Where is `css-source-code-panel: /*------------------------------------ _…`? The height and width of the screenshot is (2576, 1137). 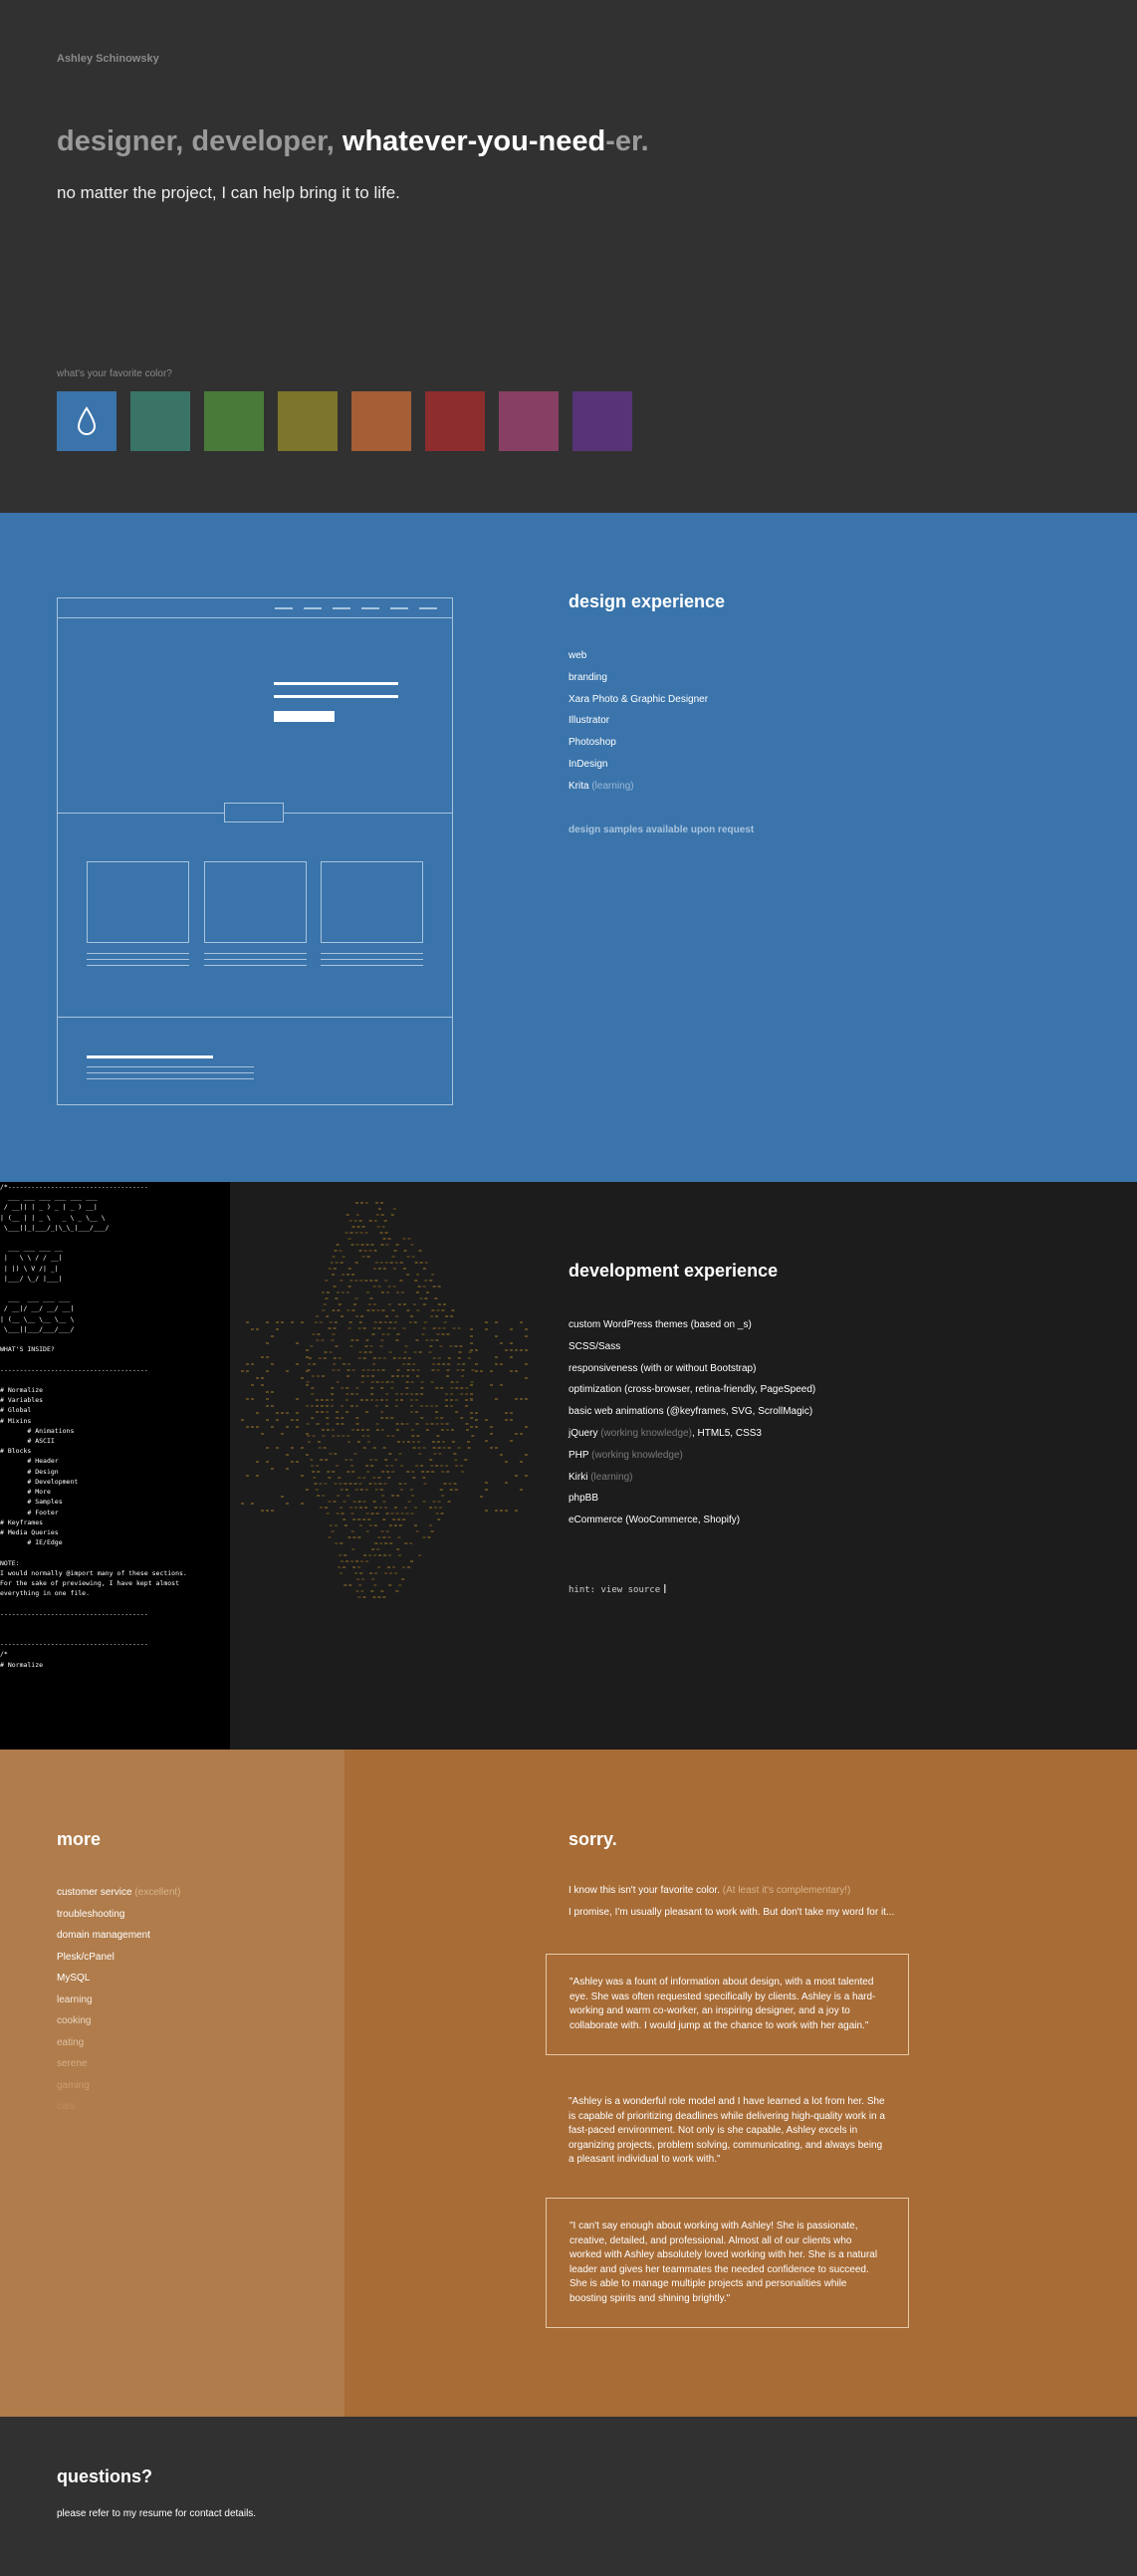
css-source-code-panel: /*------------------------------------ _… is located at coordinates (115, 1466).